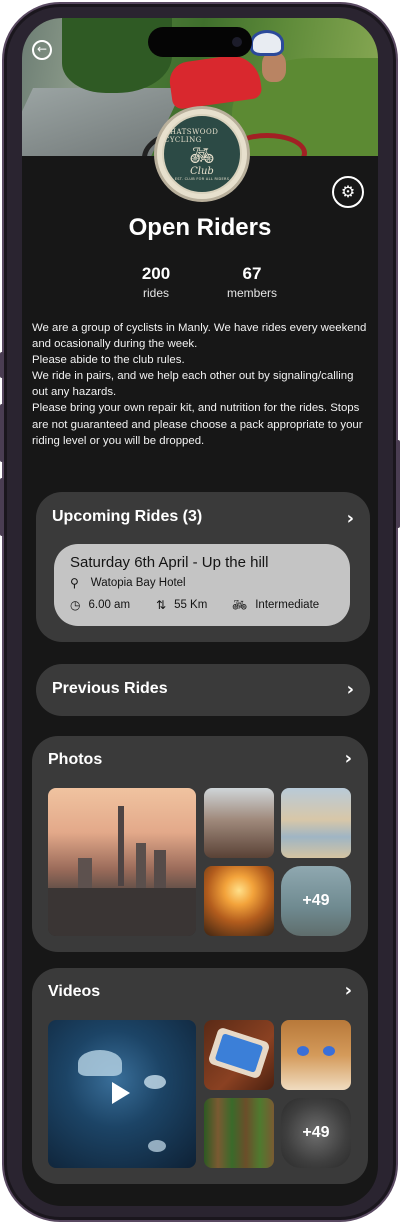 The image size is (400, 1224). What do you see at coordinates (316, 823) in the screenshot?
I see `photo-beach-dog` at bounding box center [316, 823].